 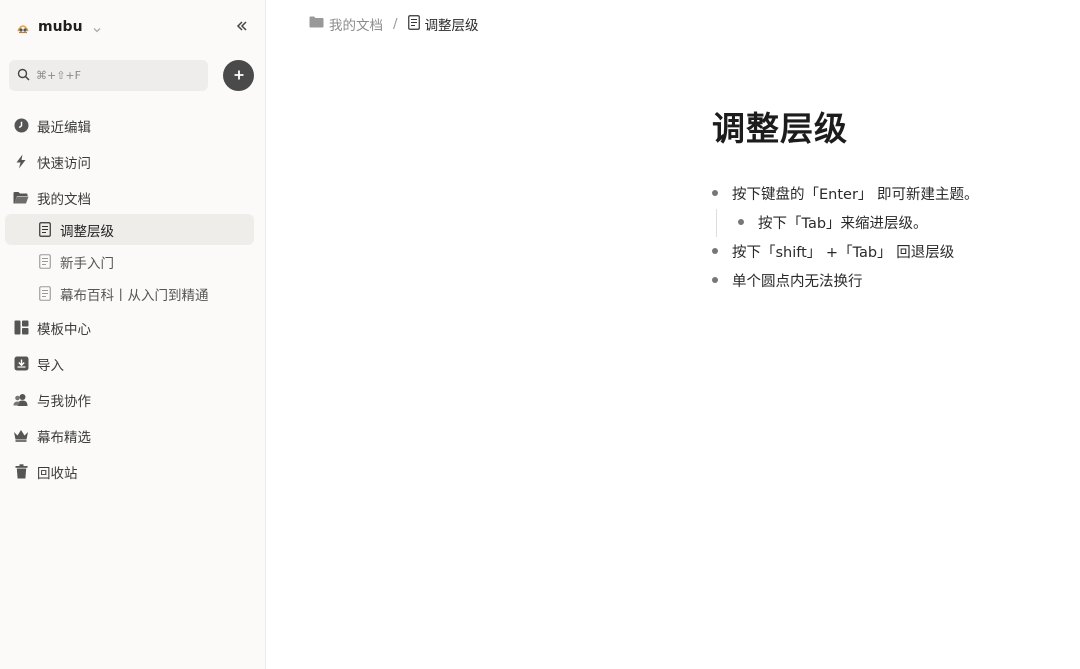 What do you see at coordinates (129, 125) in the screenshot?
I see `sidebar-item-recent: 最近编辑` at bounding box center [129, 125].